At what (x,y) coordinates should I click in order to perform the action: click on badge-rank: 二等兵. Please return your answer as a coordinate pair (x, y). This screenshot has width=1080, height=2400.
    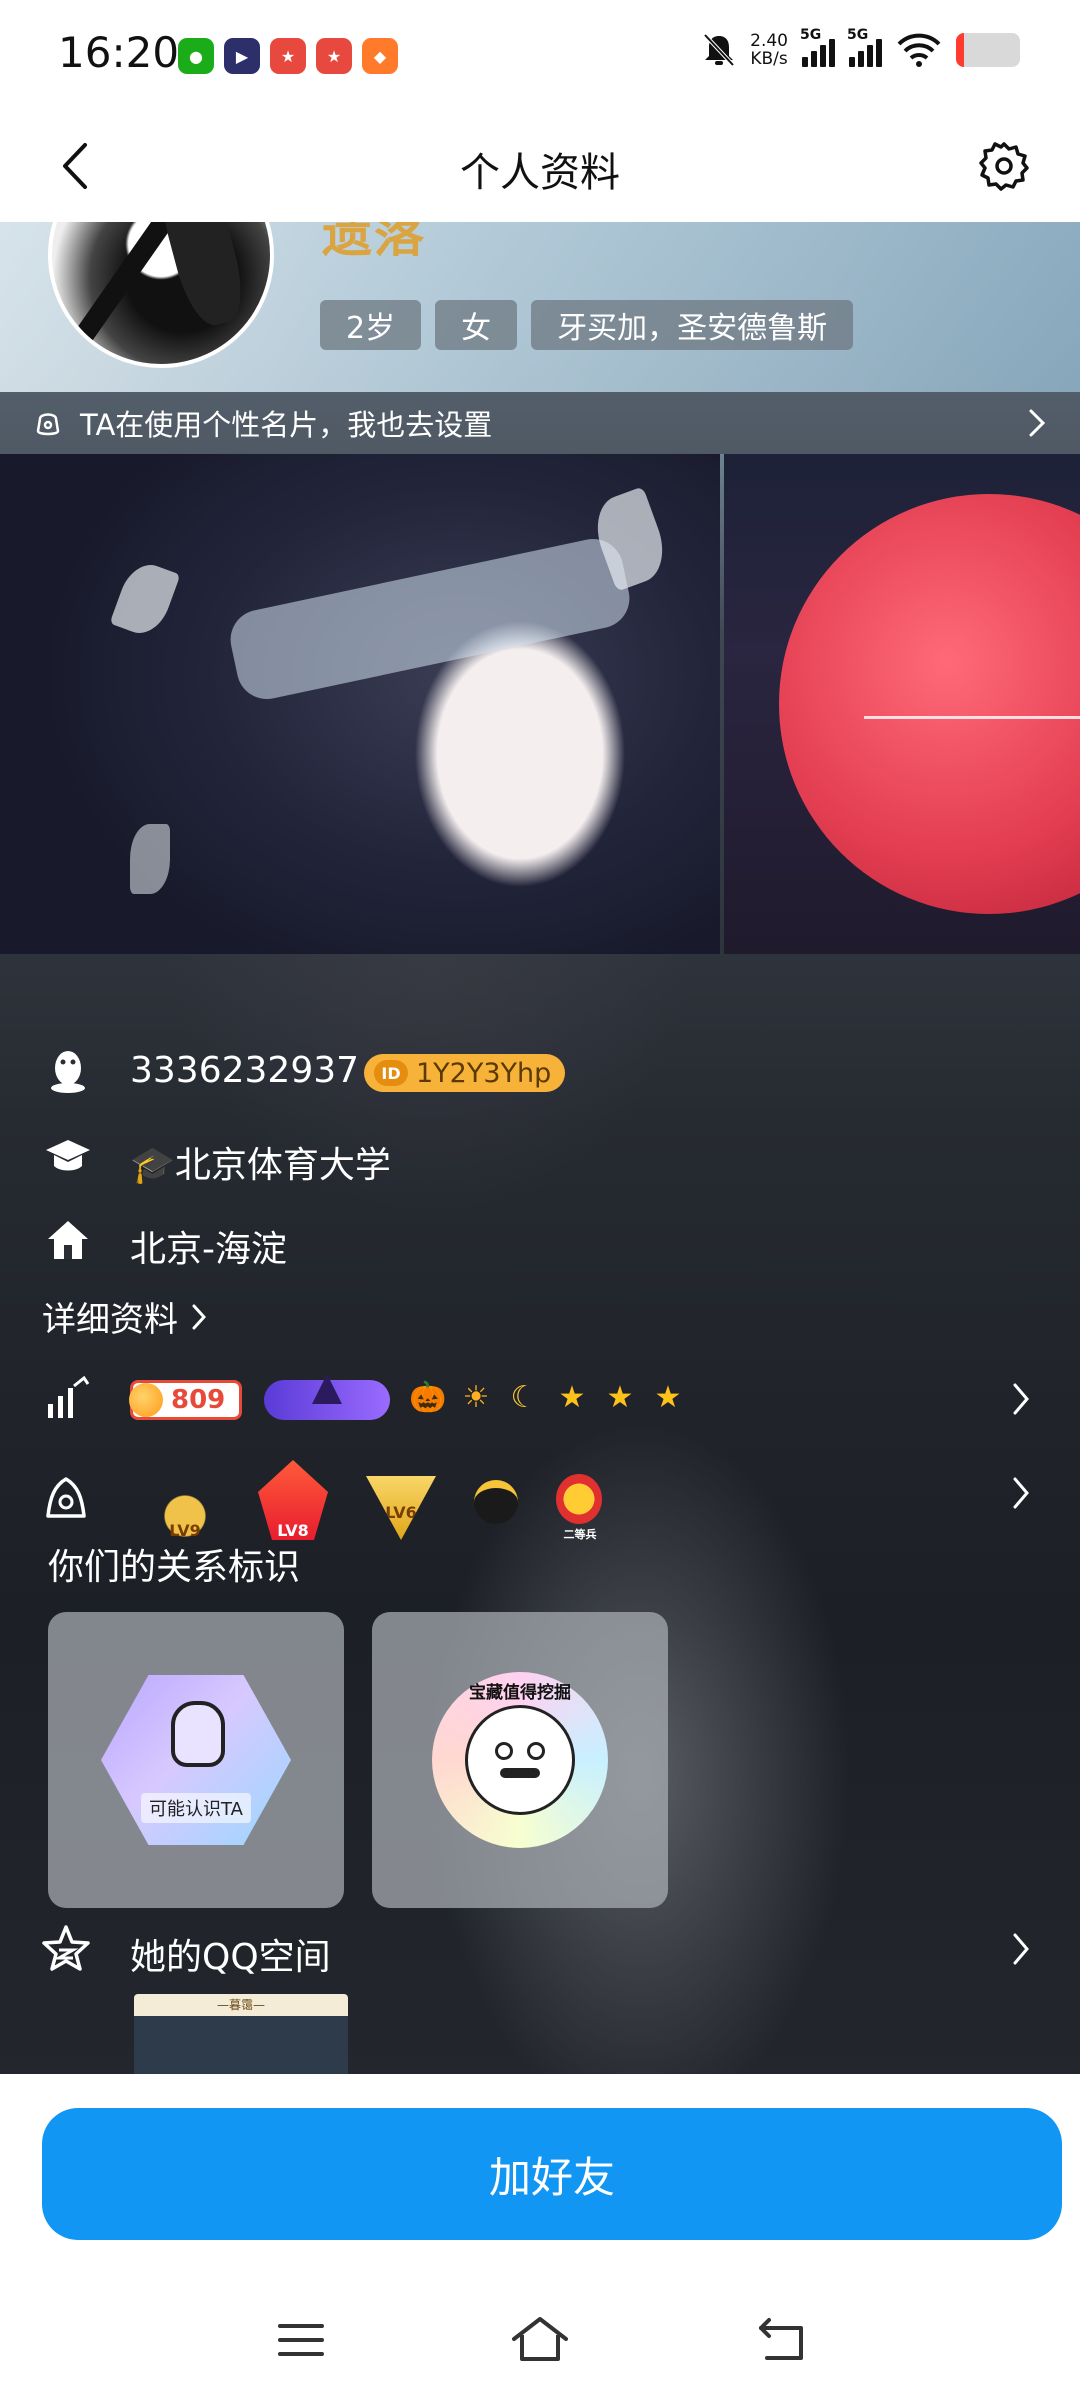
    Looking at the image, I should click on (580, 1507).